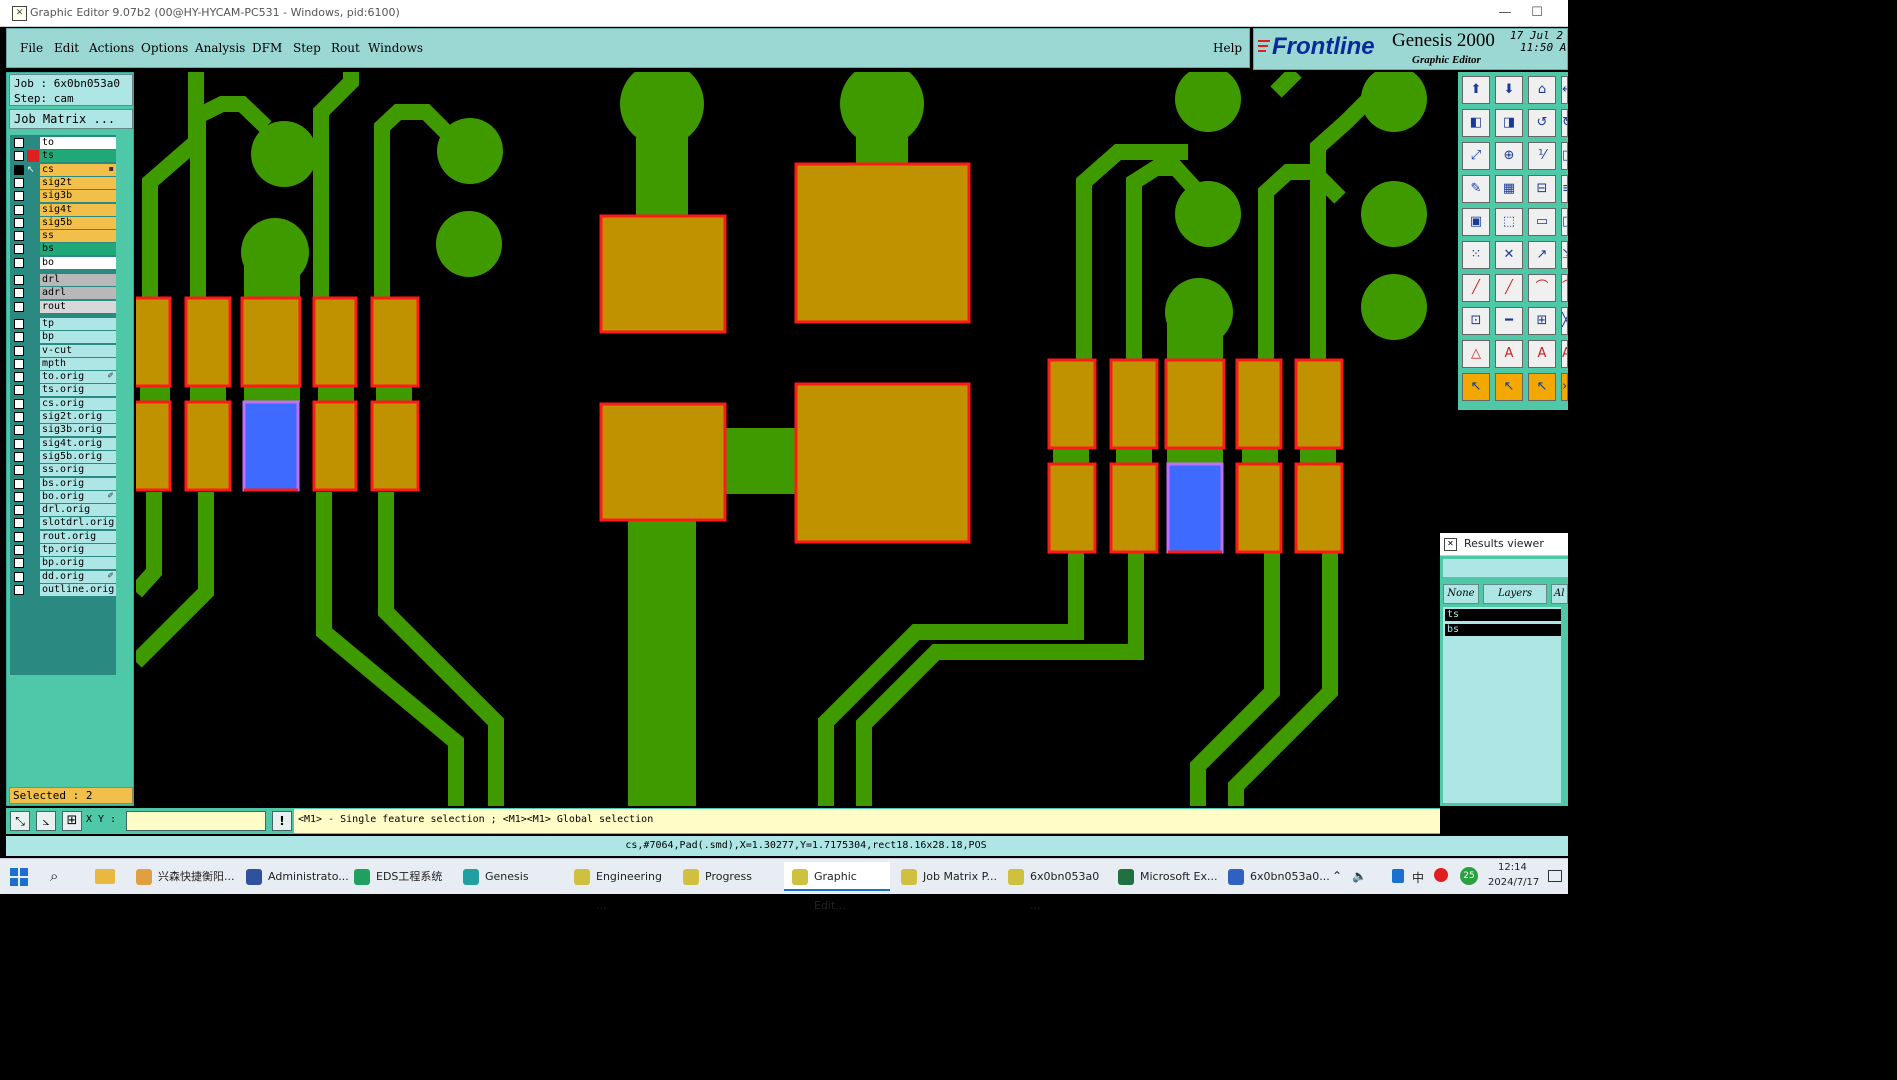 Image resolution: width=1897 pixels, height=1080 pixels. Describe the element at coordinates (64, 156) in the screenshot. I see `layer-row-ts: ts` at that location.